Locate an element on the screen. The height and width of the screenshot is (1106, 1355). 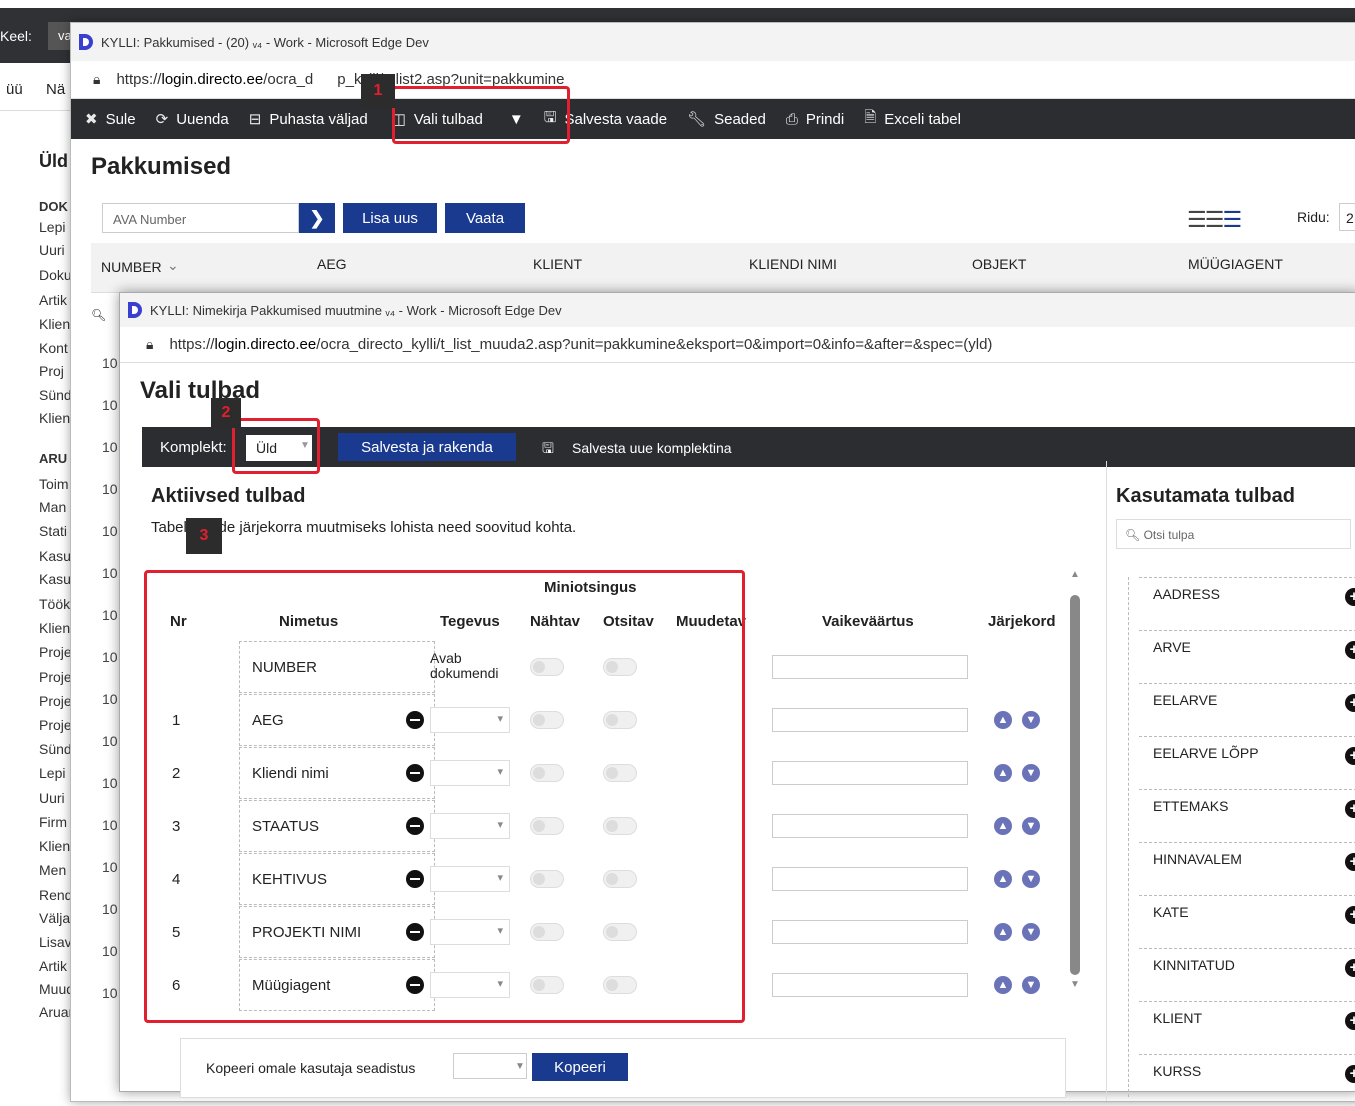
sidebar-item: Proj is located at coordinates (51, 371).